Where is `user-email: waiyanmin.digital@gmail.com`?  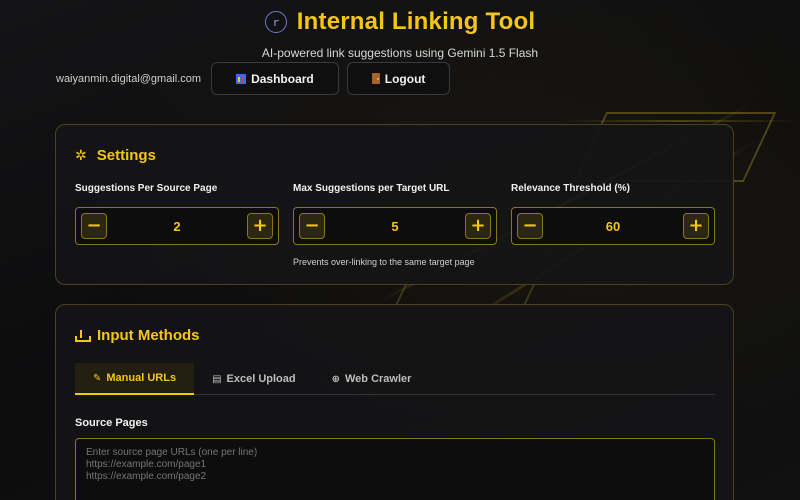
user-email: waiyanmin.digital@gmail.com is located at coordinates (129, 78).